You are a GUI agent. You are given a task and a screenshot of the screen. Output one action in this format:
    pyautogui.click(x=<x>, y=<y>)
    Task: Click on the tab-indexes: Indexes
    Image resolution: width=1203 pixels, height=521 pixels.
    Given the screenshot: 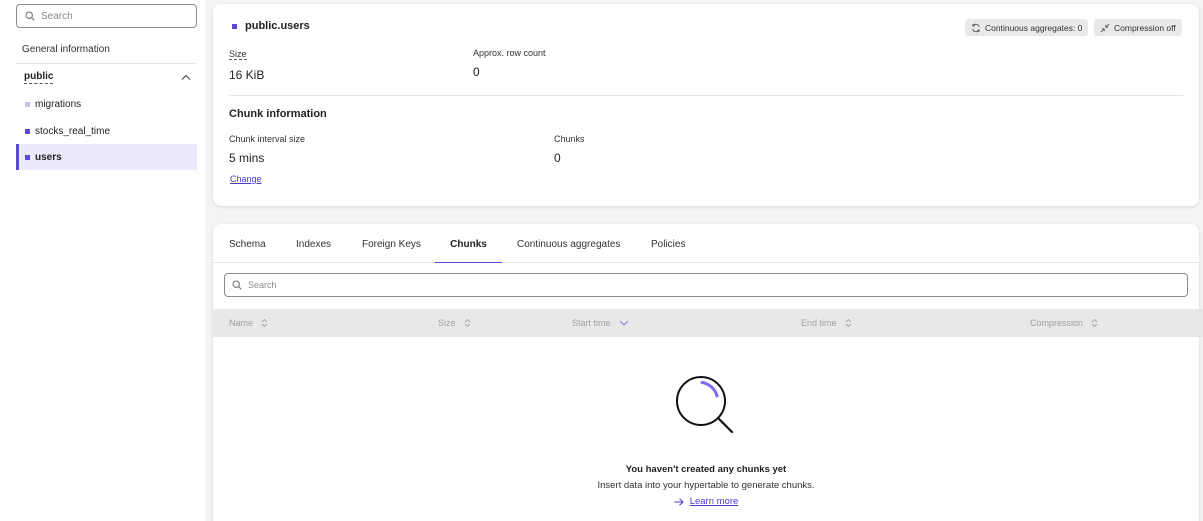 What is the action you would take?
    pyautogui.click(x=313, y=251)
    